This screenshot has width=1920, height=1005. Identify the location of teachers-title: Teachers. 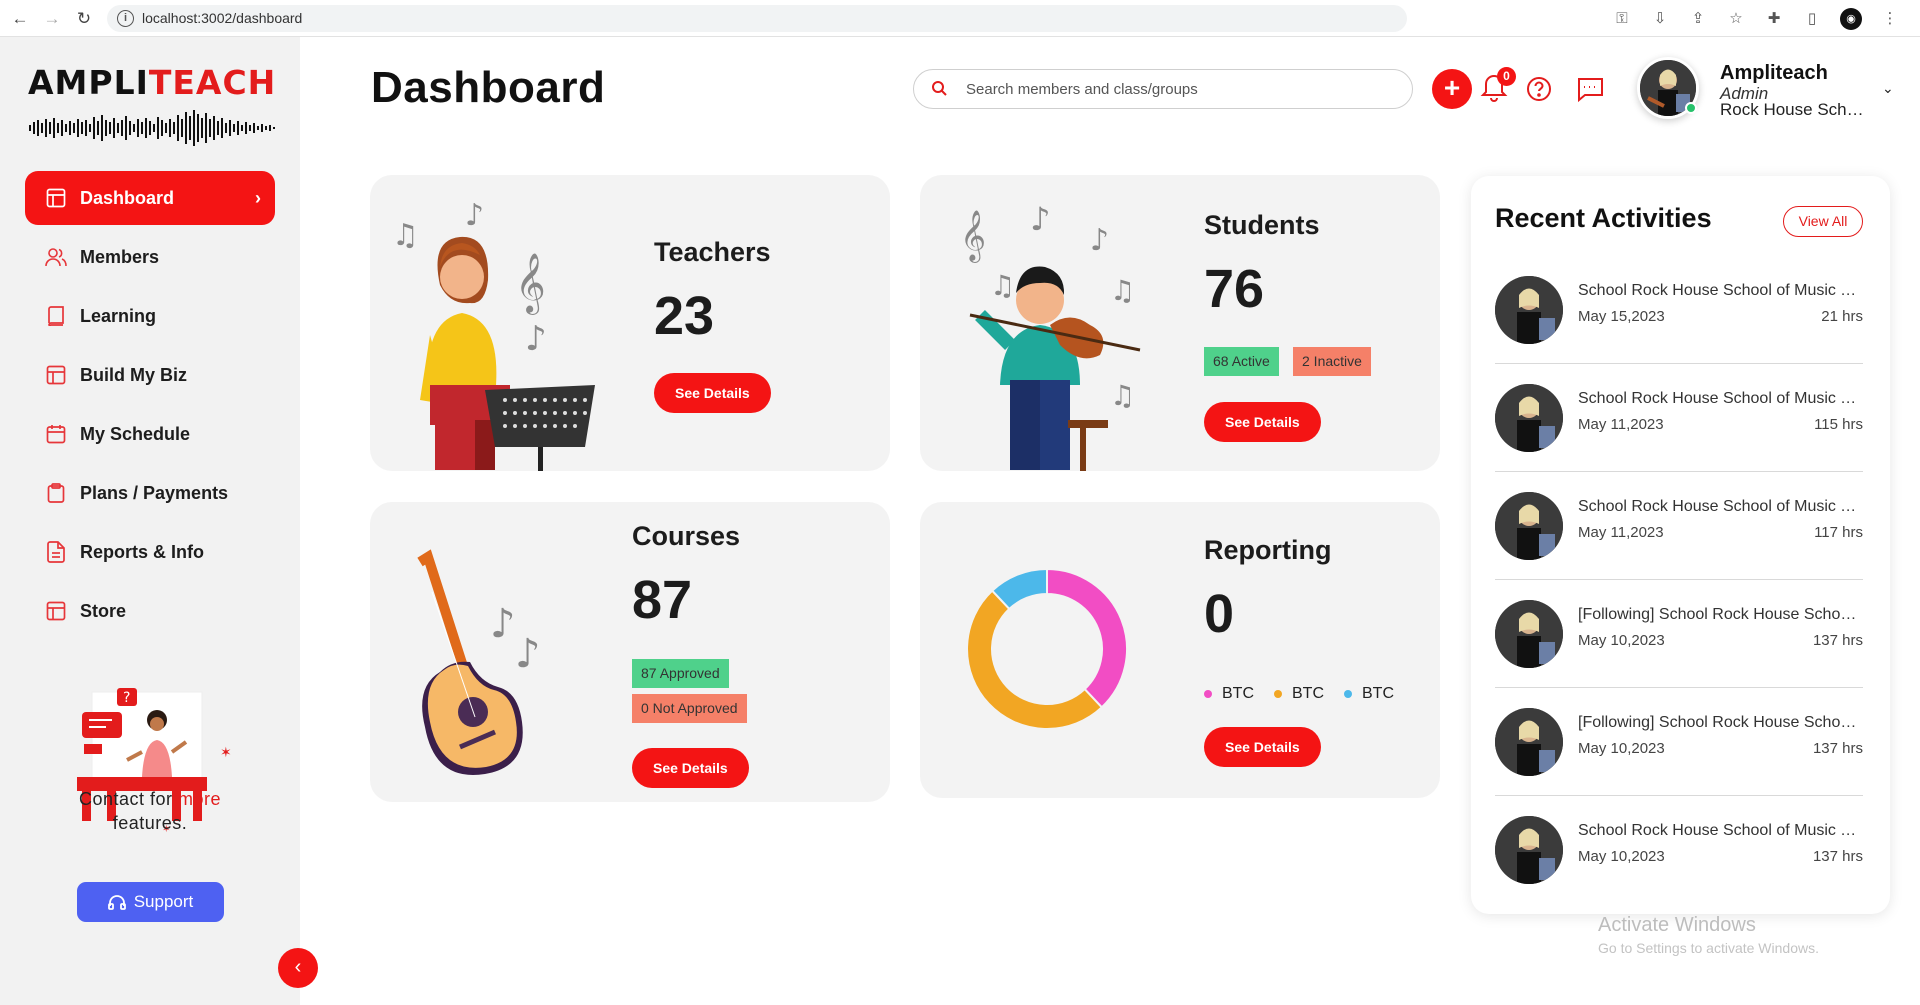
(712, 252).